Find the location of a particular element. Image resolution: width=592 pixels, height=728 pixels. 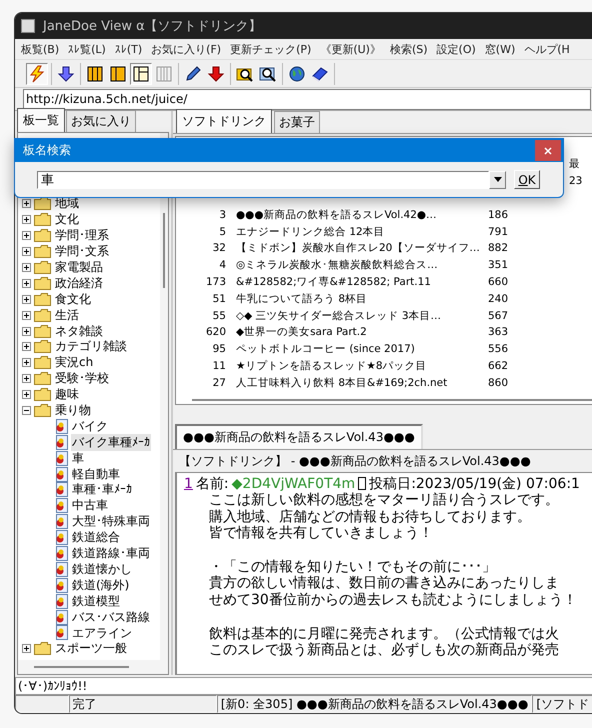

tree-item: 受験･学校 is located at coordinates (82, 379).